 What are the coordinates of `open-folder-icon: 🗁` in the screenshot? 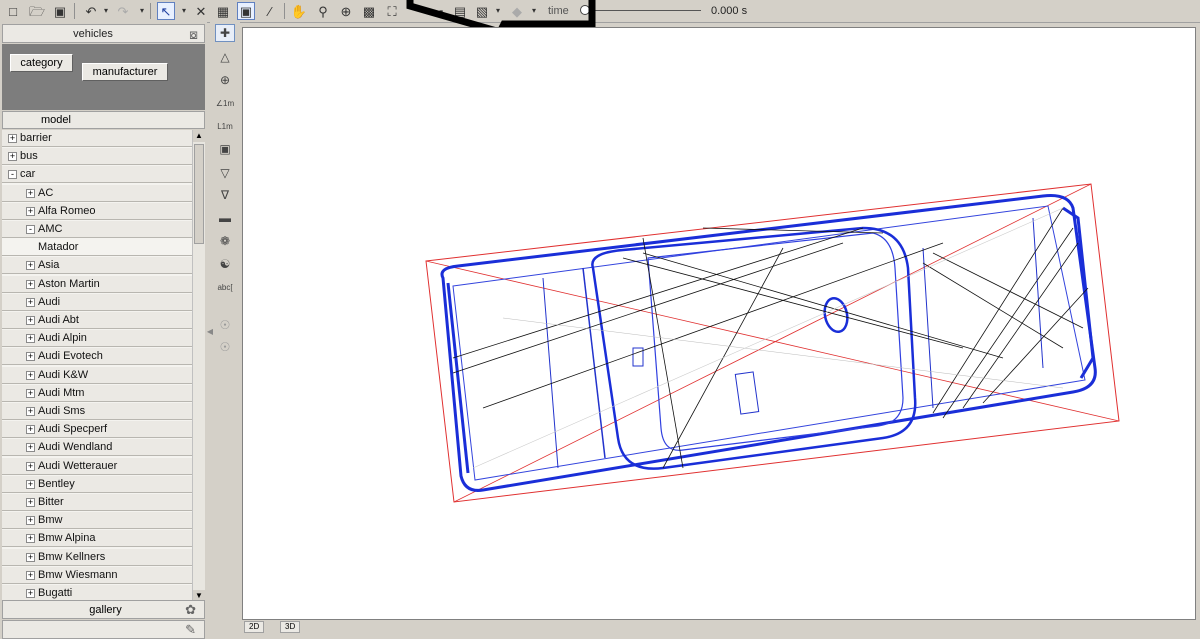 It's located at (37, 11).